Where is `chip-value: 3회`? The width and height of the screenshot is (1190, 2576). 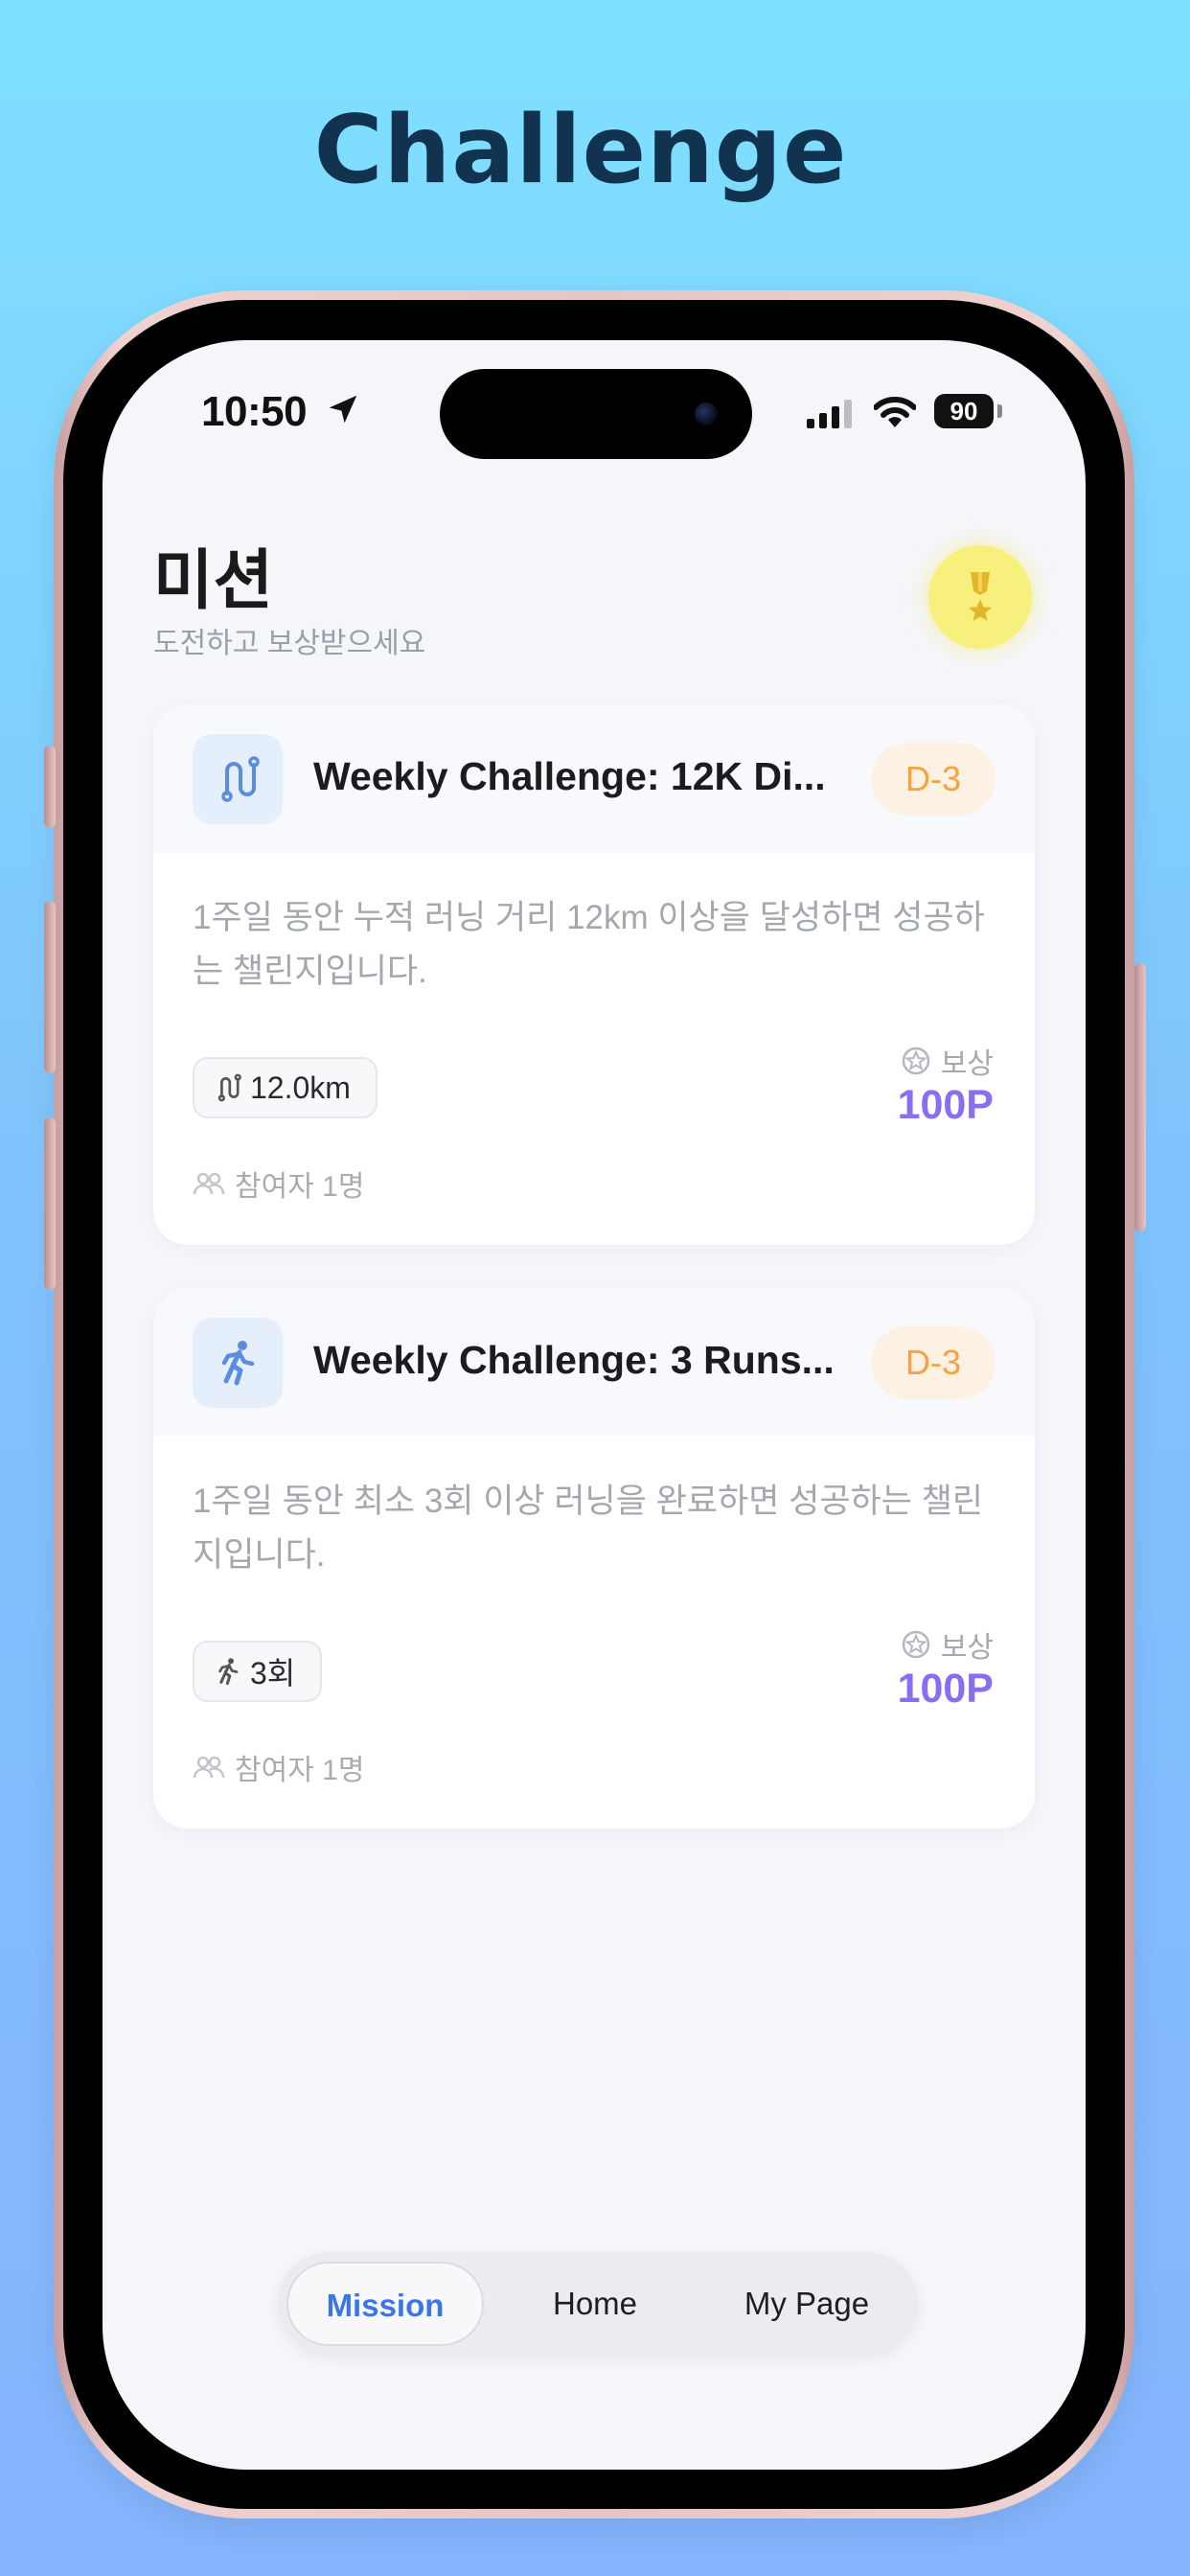 chip-value: 3회 is located at coordinates (273, 1673).